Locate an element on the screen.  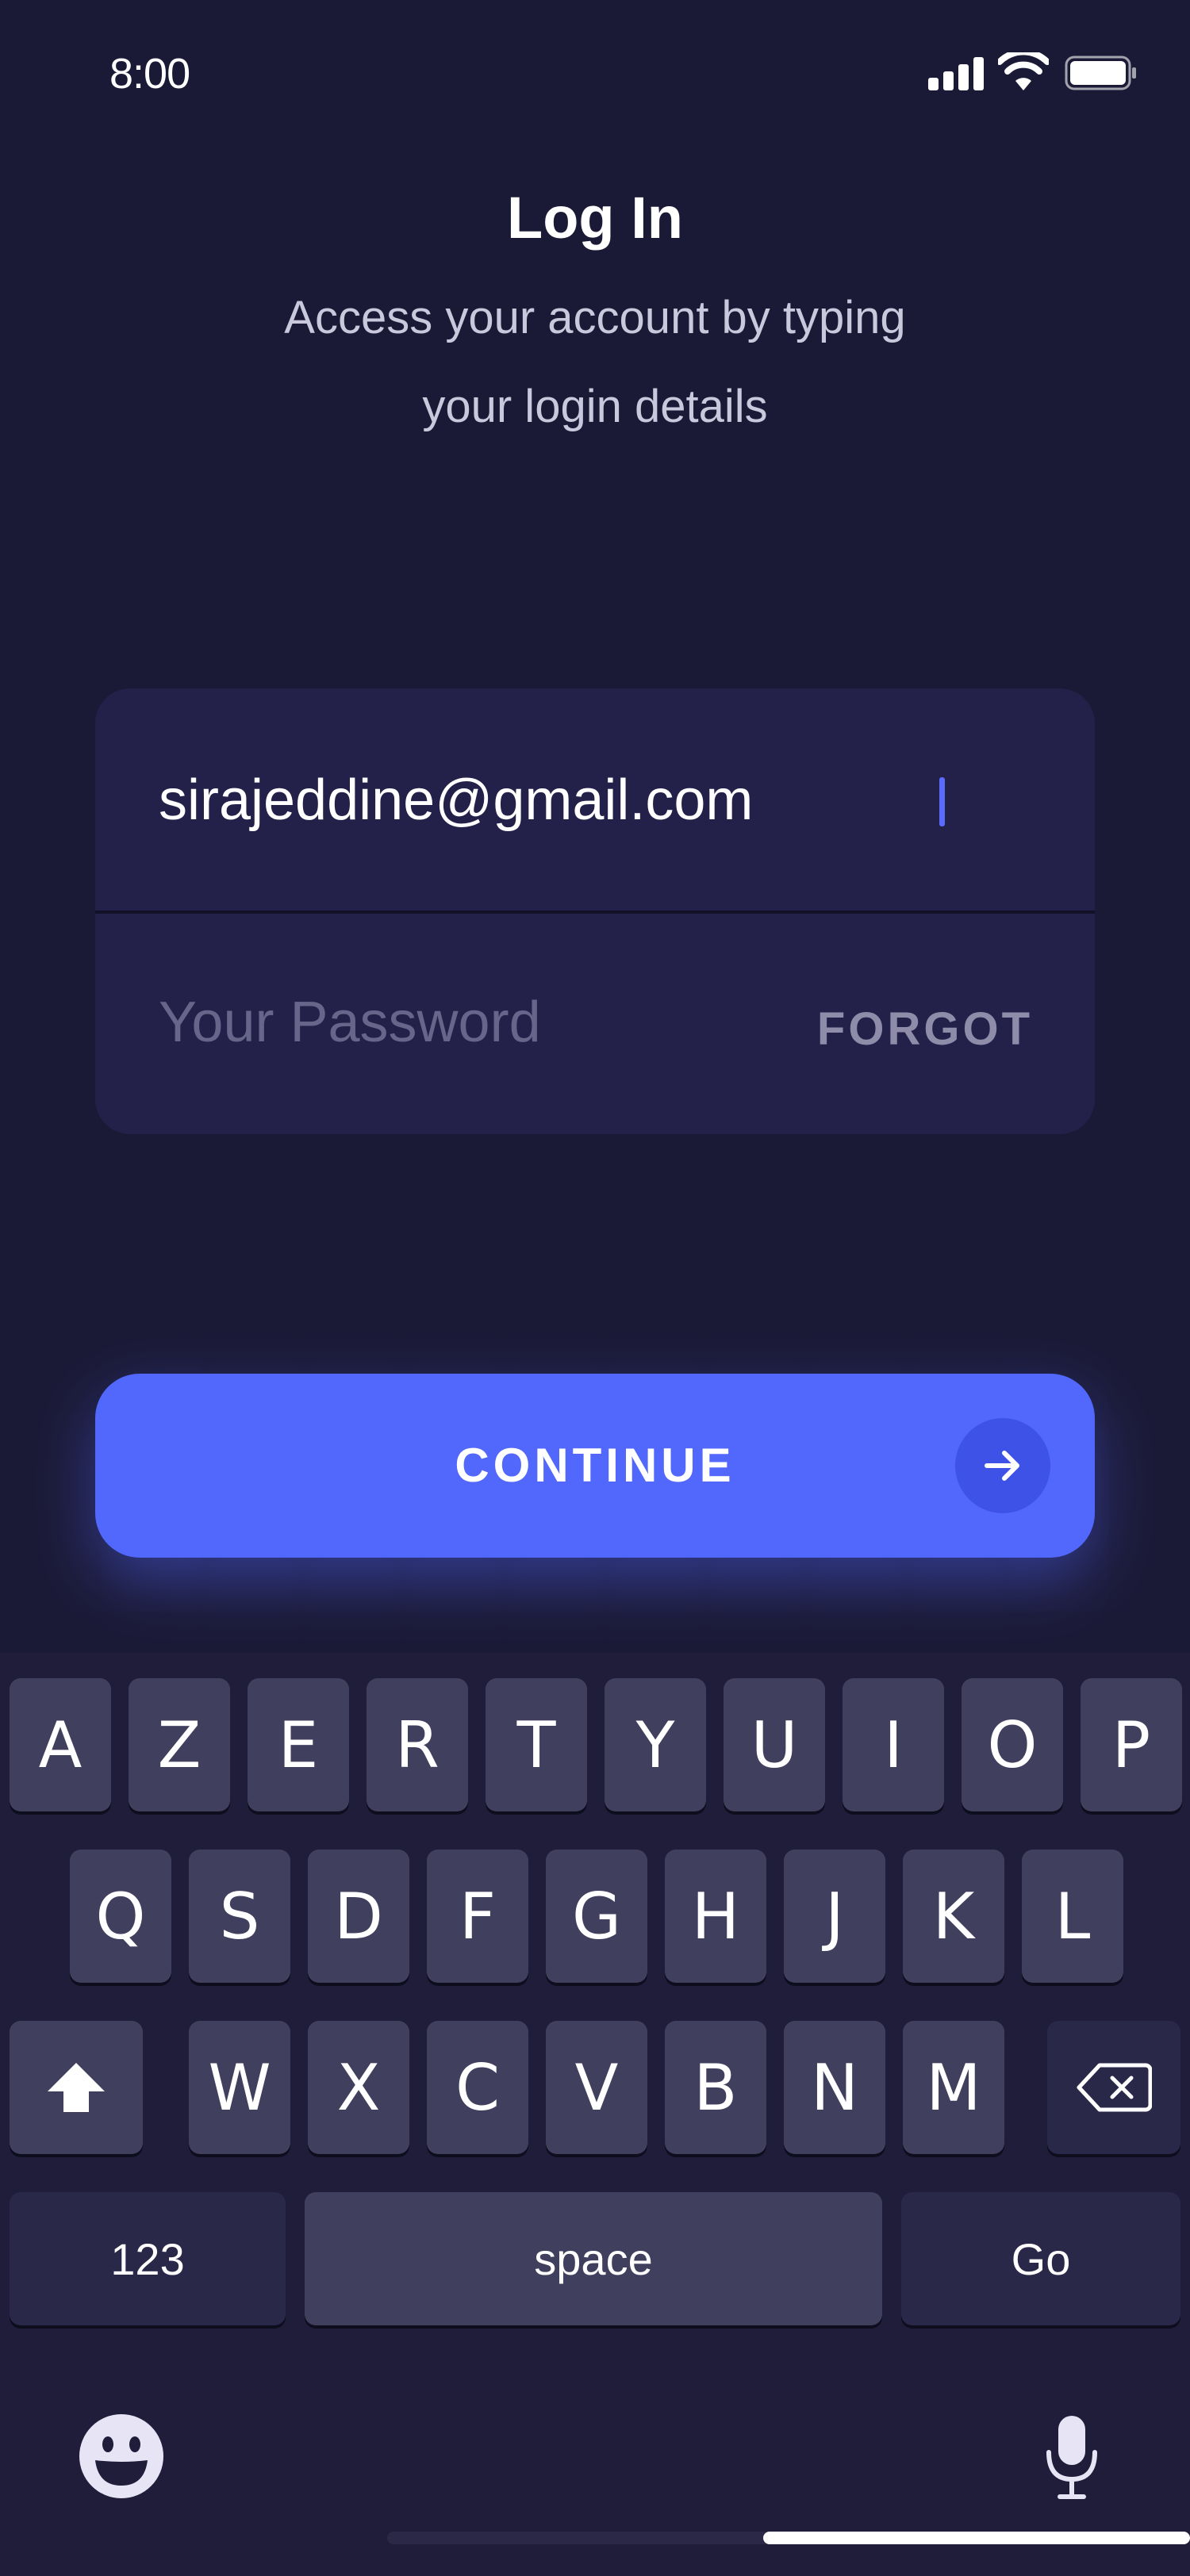
key-n: N is located at coordinates (834, 2087).